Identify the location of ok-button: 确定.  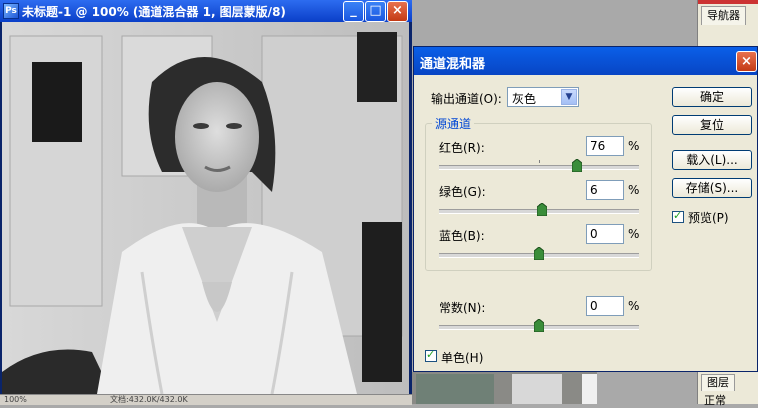
(712, 97).